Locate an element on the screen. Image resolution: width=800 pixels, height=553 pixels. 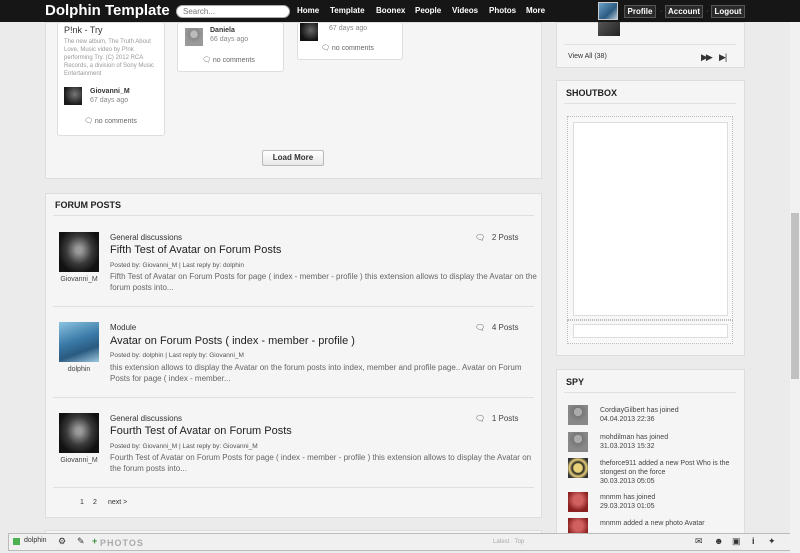
post-age: 67 days ago is located at coordinates (109, 100).